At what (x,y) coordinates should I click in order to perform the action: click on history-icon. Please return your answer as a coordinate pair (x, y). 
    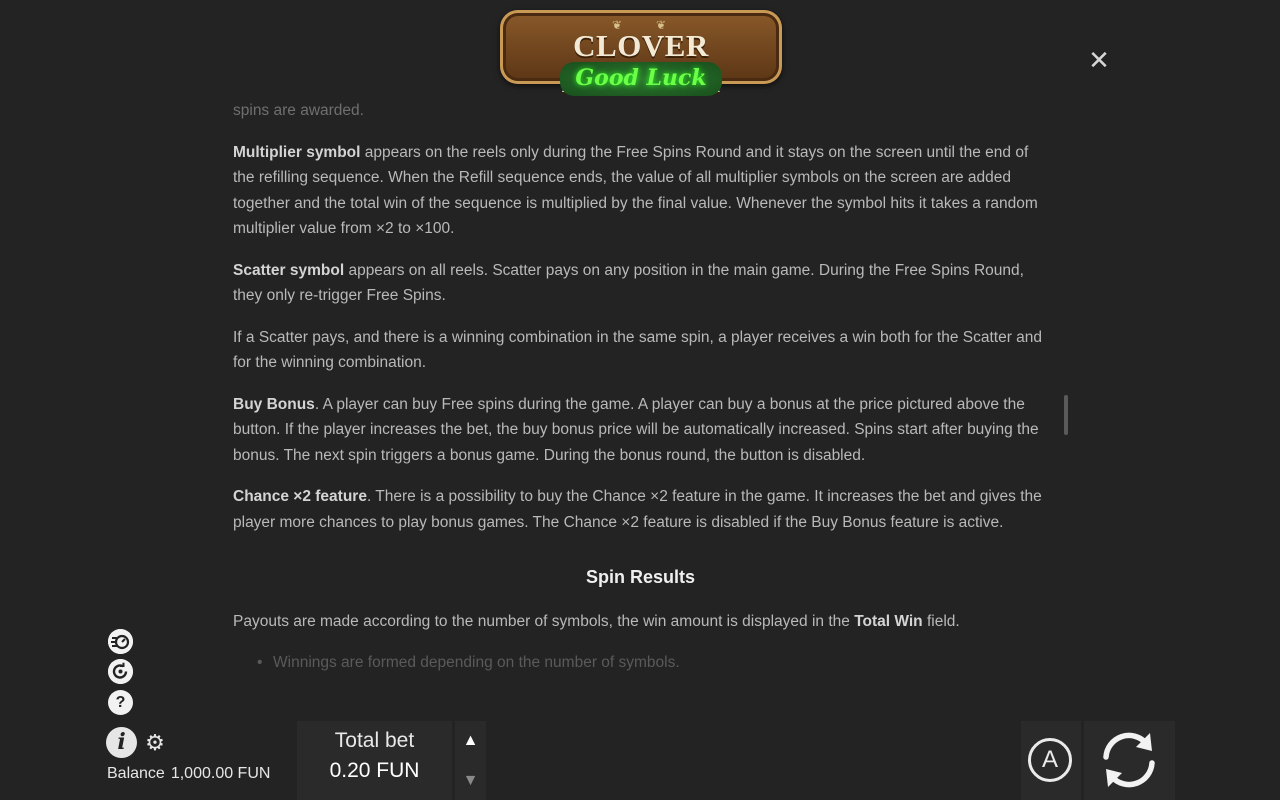
    Looking at the image, I should click on (120, 671).